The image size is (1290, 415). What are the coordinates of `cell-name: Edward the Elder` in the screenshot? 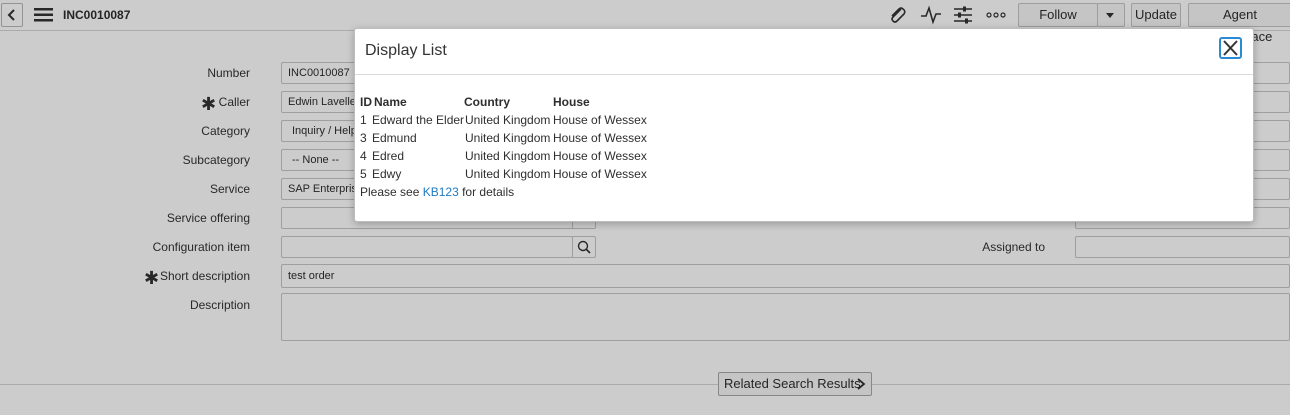 It's located at (418, 120).